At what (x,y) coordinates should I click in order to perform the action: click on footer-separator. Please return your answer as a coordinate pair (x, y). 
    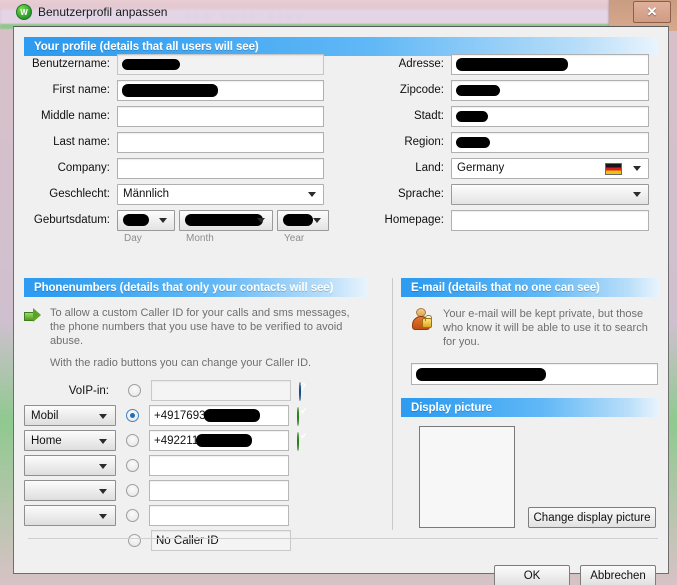
    Looking at the image, I should click on (343, 538).